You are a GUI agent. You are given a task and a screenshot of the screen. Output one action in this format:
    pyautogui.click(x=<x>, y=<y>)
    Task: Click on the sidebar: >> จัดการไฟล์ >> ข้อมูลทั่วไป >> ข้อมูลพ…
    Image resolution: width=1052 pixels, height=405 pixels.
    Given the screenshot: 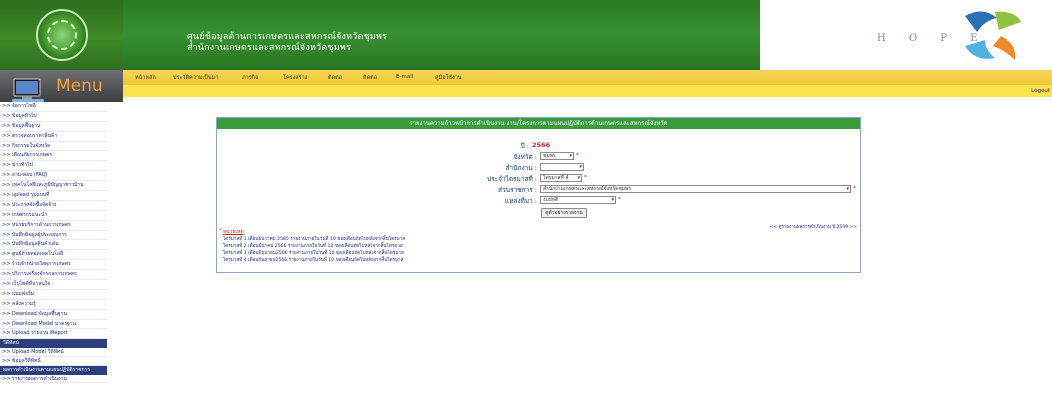 What is the action you would take?
    pyautogui.click(x=53, y=253)
    